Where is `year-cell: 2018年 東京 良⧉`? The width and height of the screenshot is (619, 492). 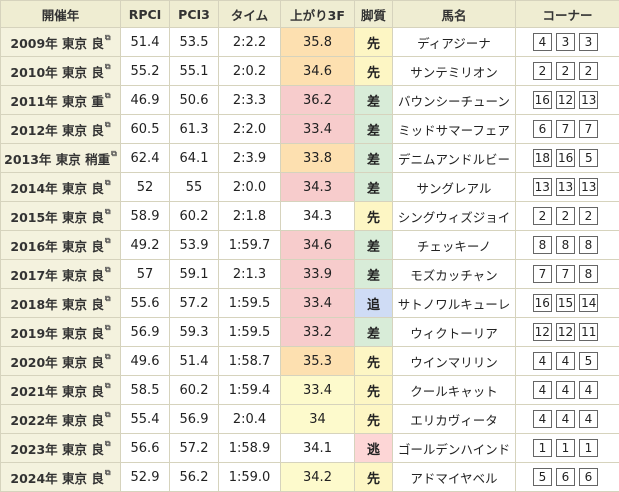
year-cell: 2018年 東京 良⧉ is located at coordinates (61, 303).